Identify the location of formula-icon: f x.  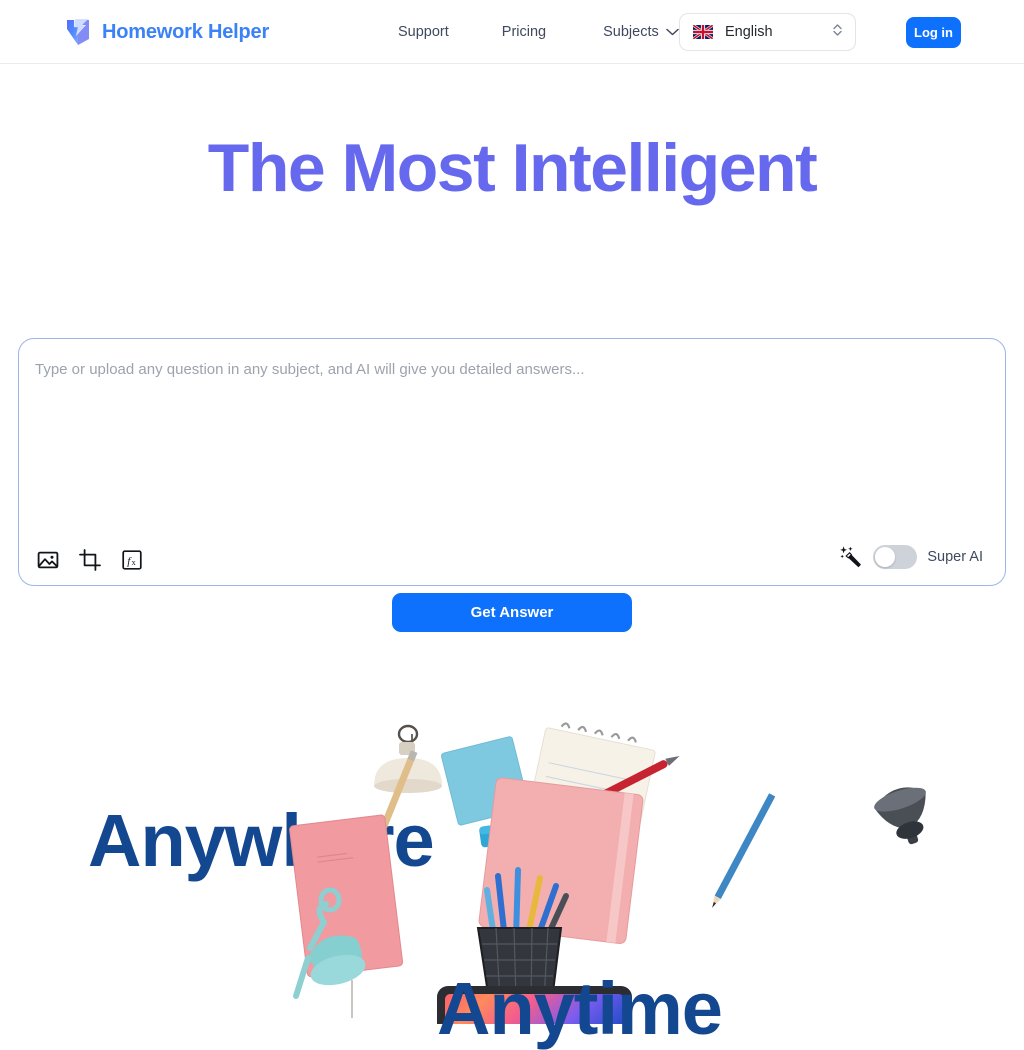
(132, 560).